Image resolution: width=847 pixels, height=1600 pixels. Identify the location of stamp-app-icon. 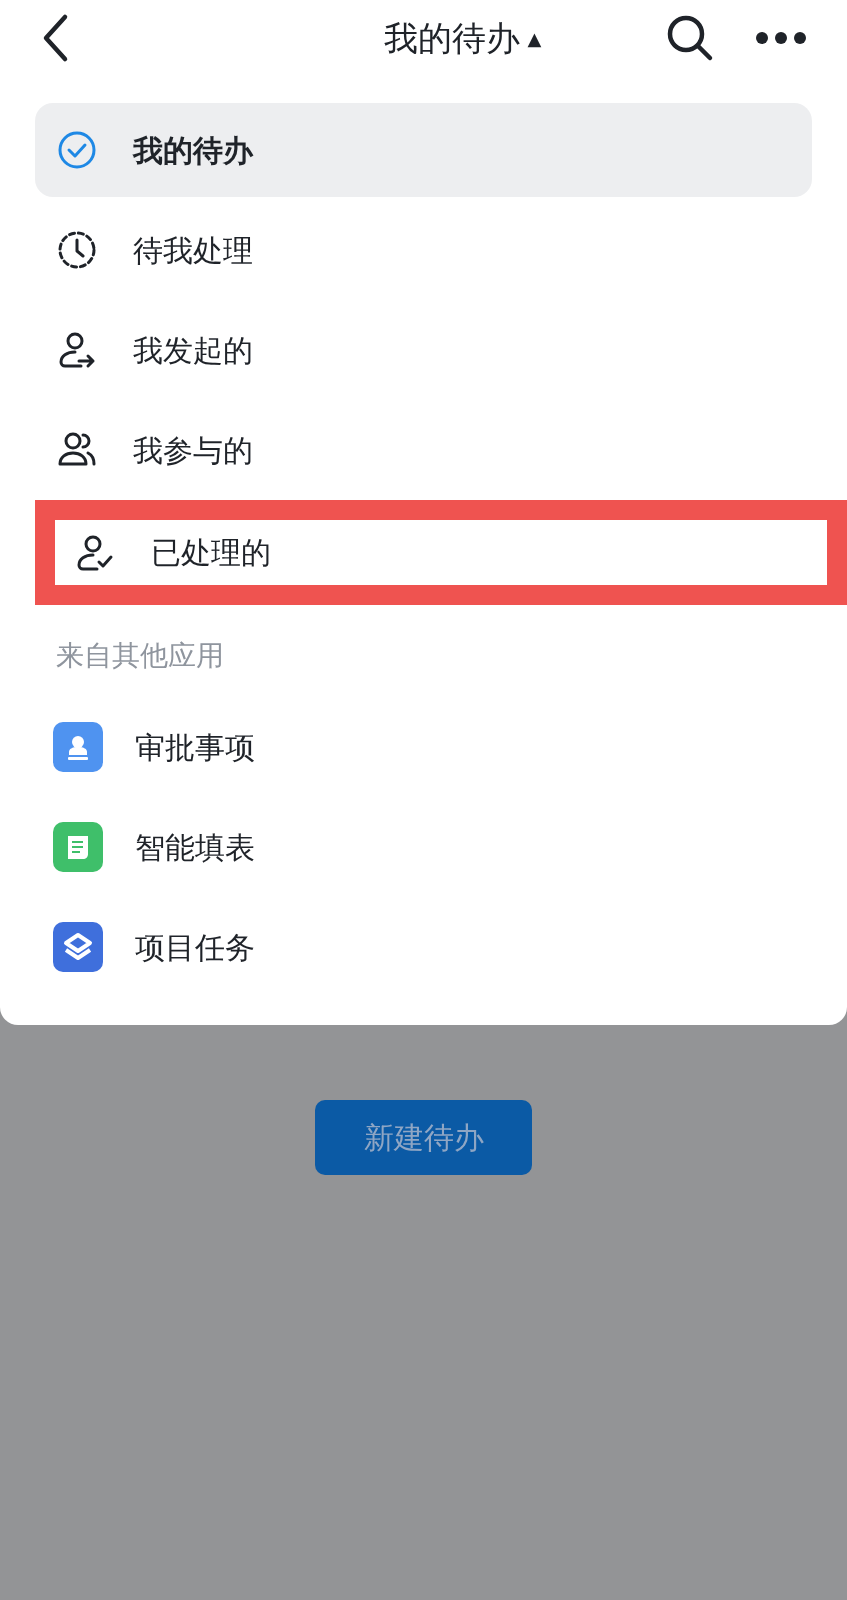
(78, 747).